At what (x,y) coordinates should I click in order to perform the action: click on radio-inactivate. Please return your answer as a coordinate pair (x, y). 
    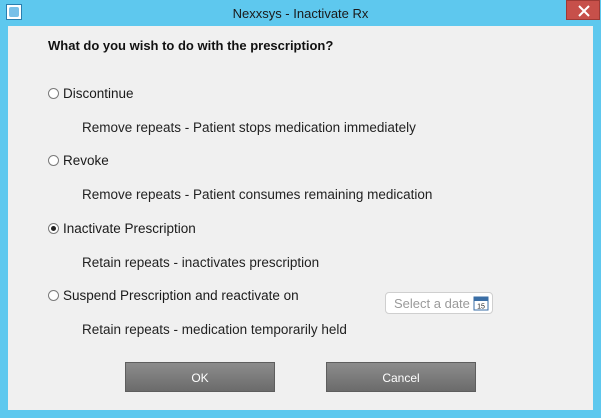
    Looking at the image, I should click on (53, 228).